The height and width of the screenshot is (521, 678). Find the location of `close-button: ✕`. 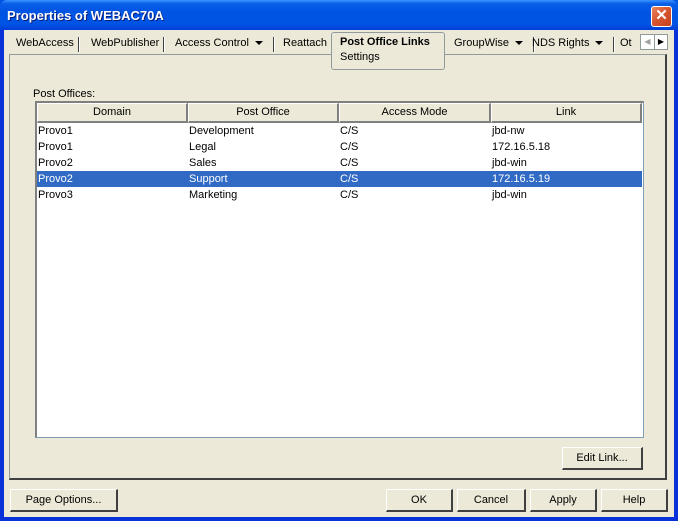

close-button: ✕ is located at coordinates (661, 16).